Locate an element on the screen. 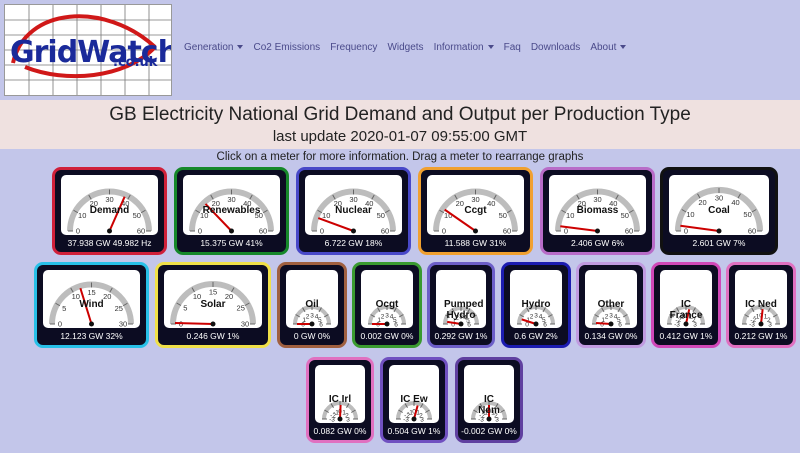 The image size is (800, 453). meter-label: Other is located at coordinates (611, 304).